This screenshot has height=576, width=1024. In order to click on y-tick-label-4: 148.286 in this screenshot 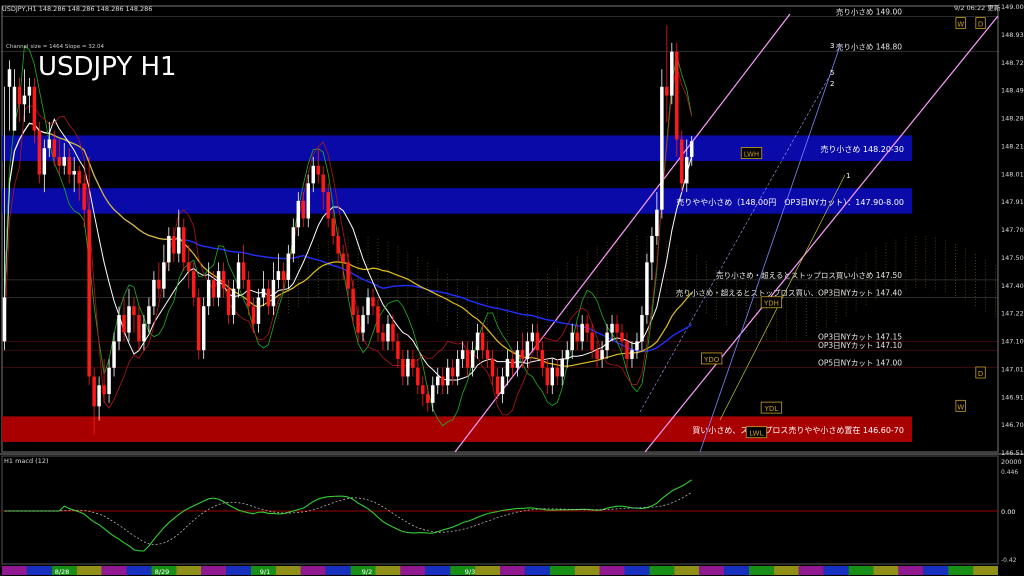, I will do `click(1012, 119)`.